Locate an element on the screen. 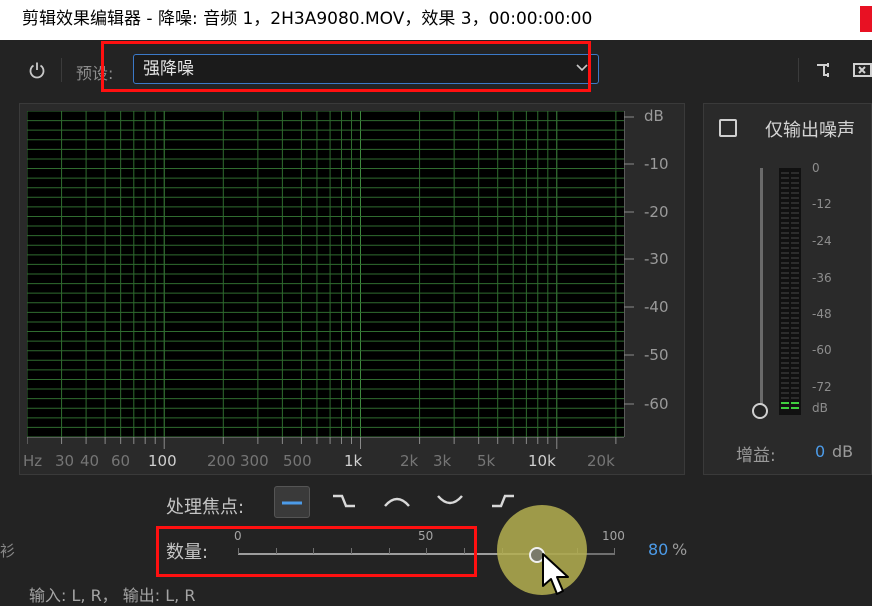  highlight-preset-box is located at coordinates (346, 66).